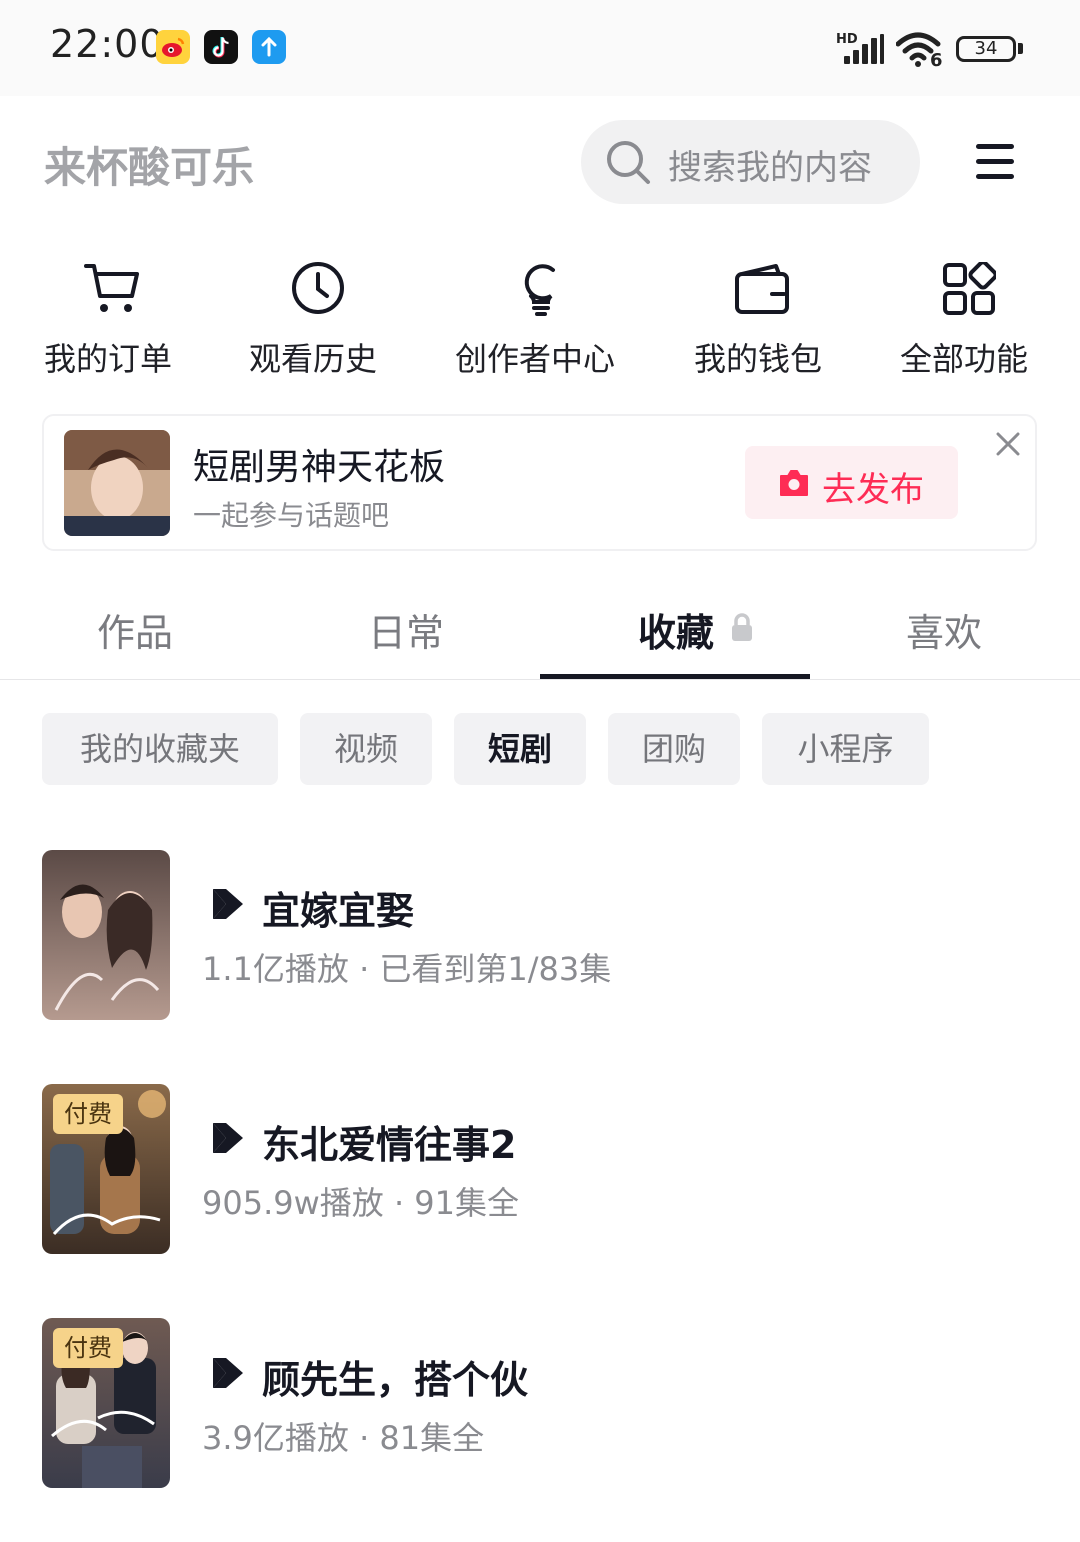 The width and height of the screenshot is (1080, 1542). What do you see at coordinates (674, 749) in the screenshot?
I see `chip-group-buy: 团购` at bounding box center [674, 749].